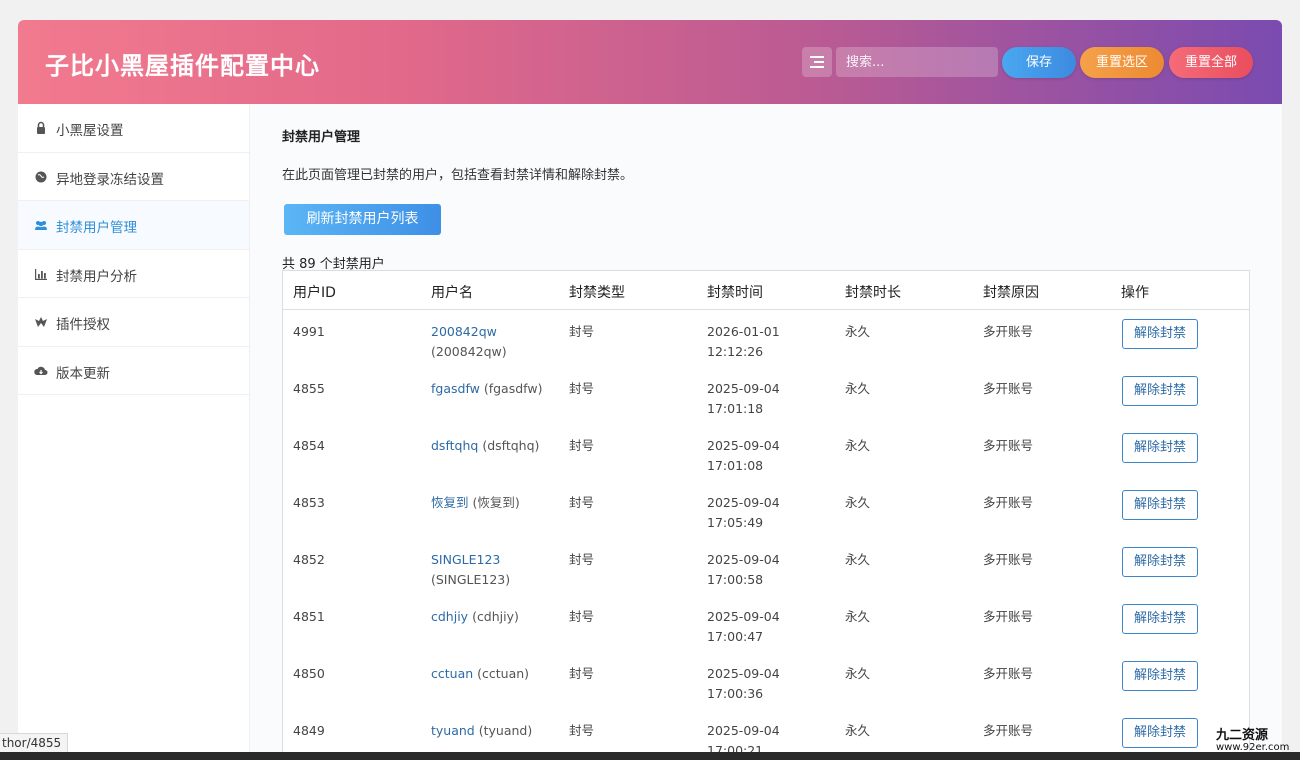  Describe the element at coordinates (496, 674) in the screenshot. I see `cell-username: cctuan (cctuan)` at that location.